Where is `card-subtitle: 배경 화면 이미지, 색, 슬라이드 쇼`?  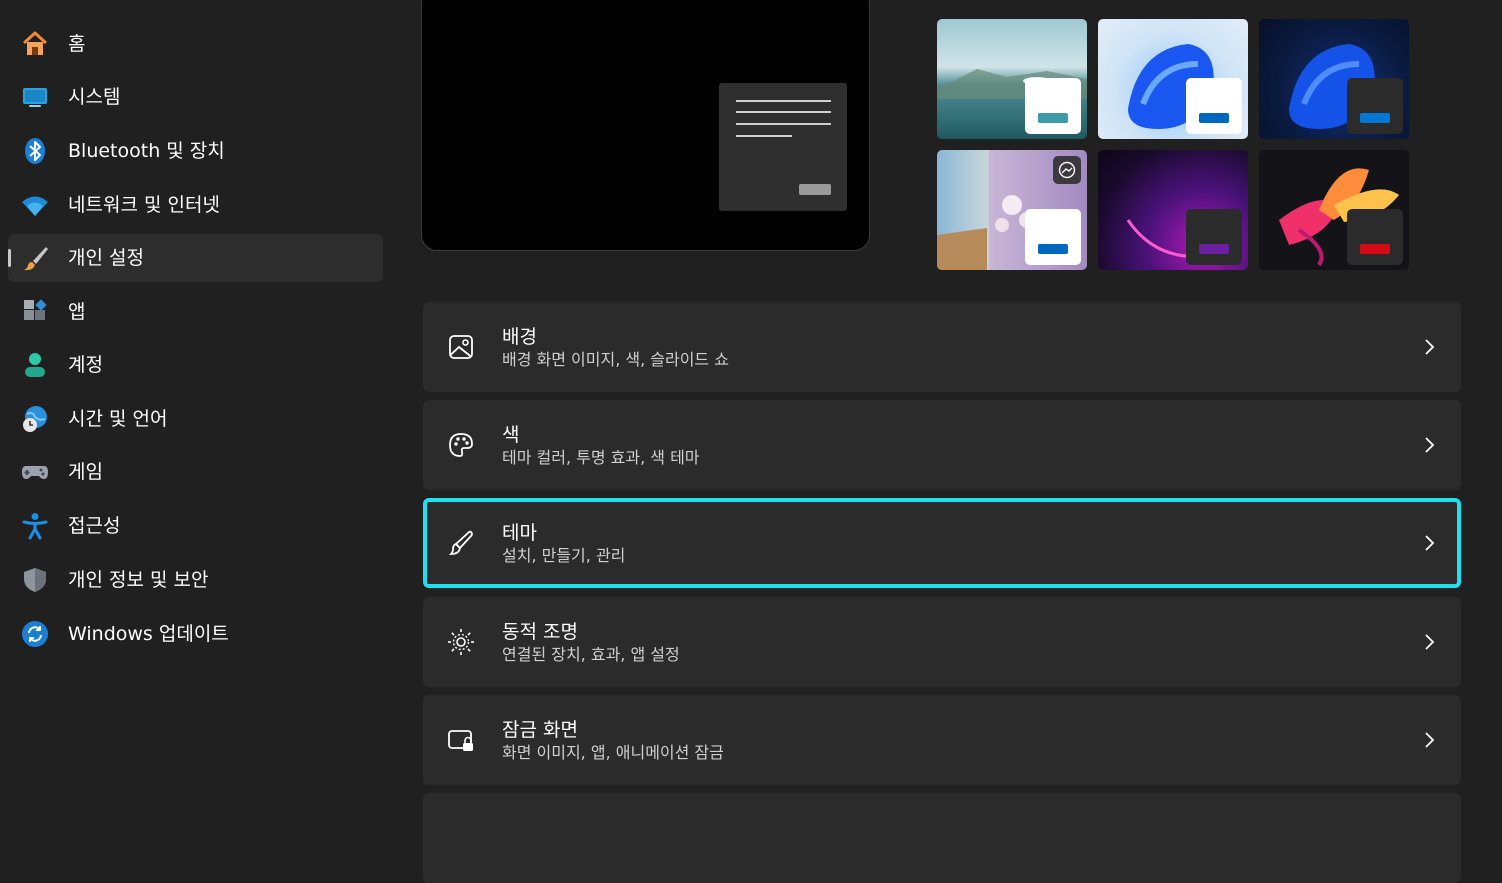 card-subtitle: 배경 화면 이미지, 색, 슬라이드 쇼 is located at coordinates (615, 359).